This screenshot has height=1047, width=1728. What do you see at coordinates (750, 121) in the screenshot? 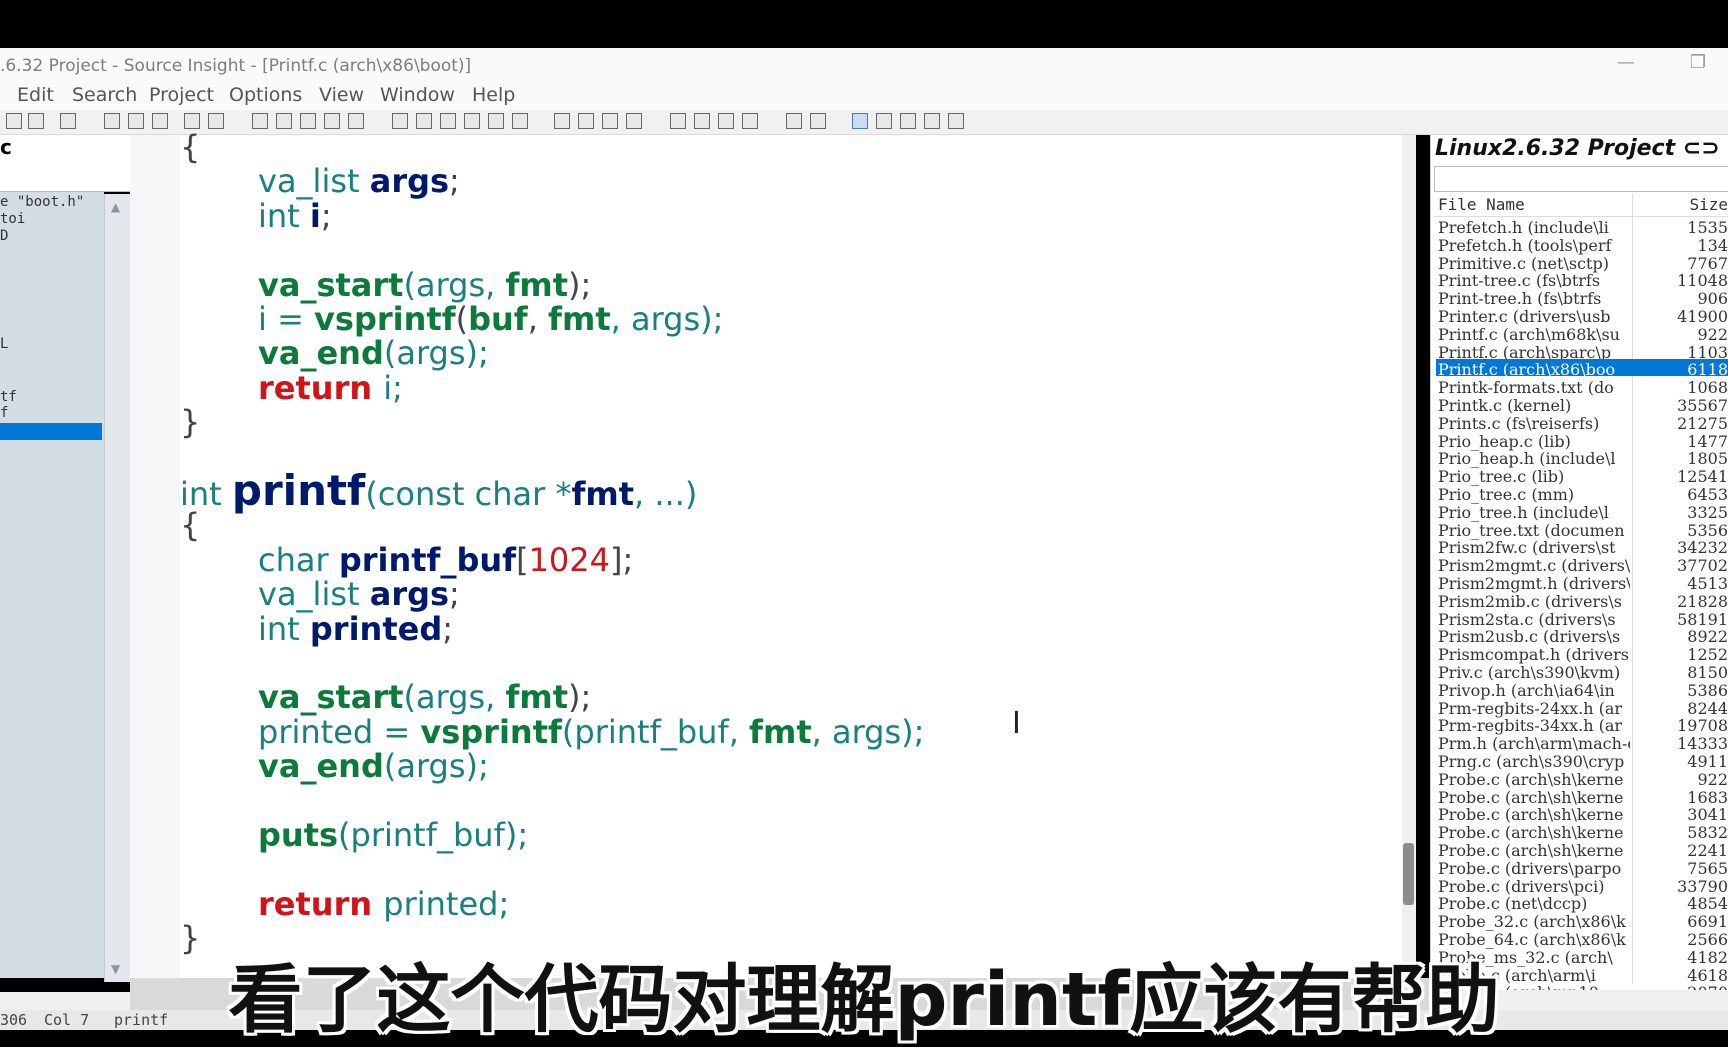
I see `layout-4-icon` at bounding box center [750, 121].